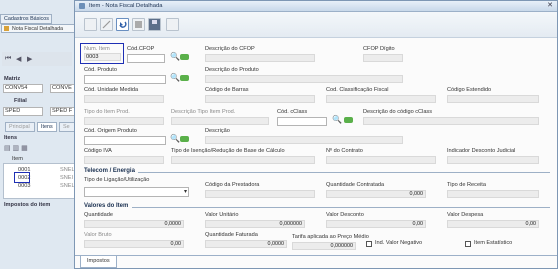 The height and width of the screenshot is (269, 558). Describe the element at coordinates (125, 79) in the screenshot. I see `cod-produto-input` at that location.